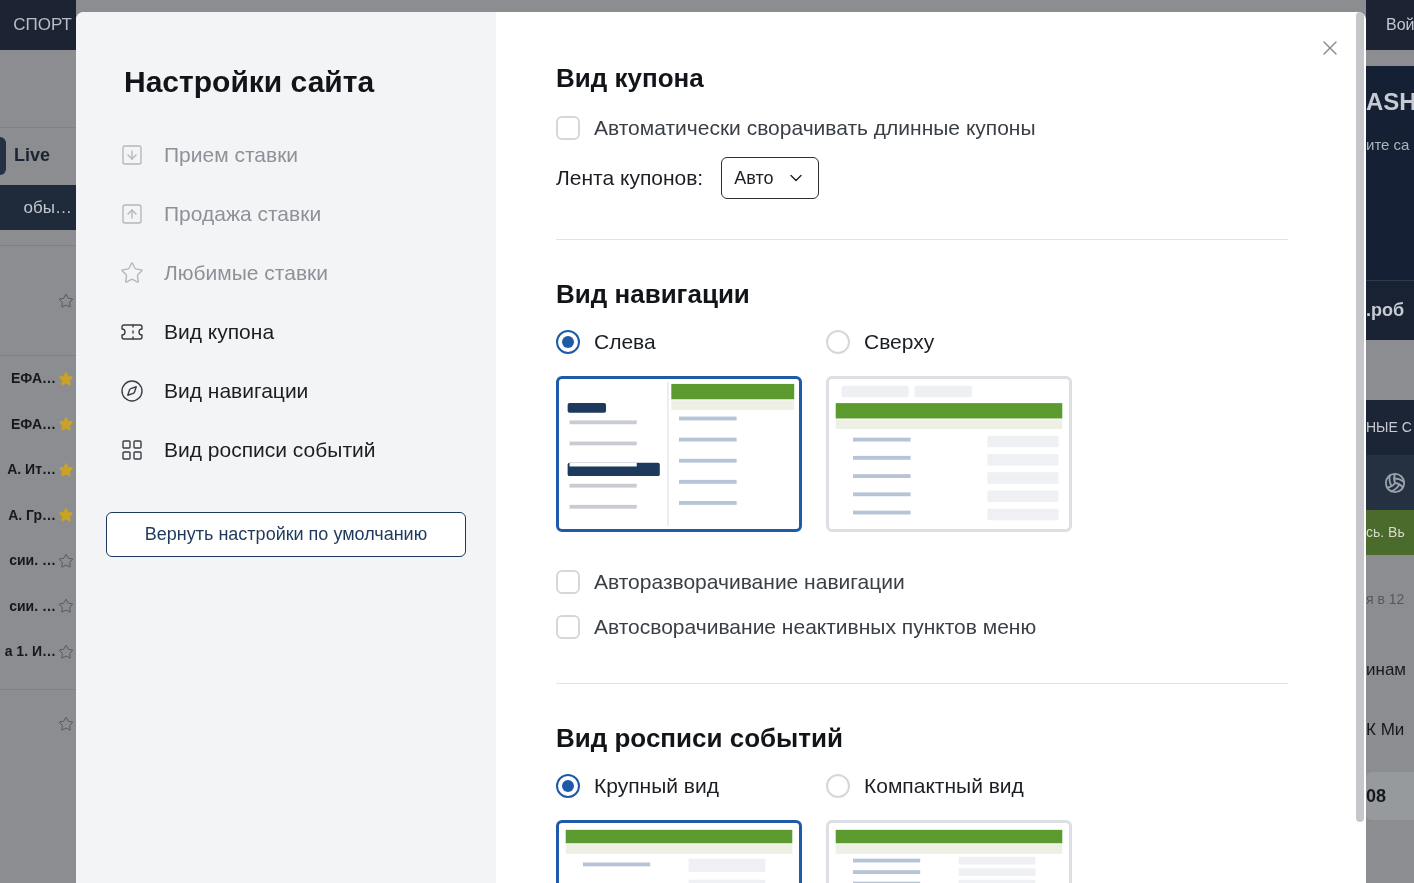 This screenshot has width=1414, height=883. What do you see at coordinates (286, 534) in the screenshot?
I see `reset-settings-button: Вернуть настройки по умолчанию` at bounding box center [286, 534].